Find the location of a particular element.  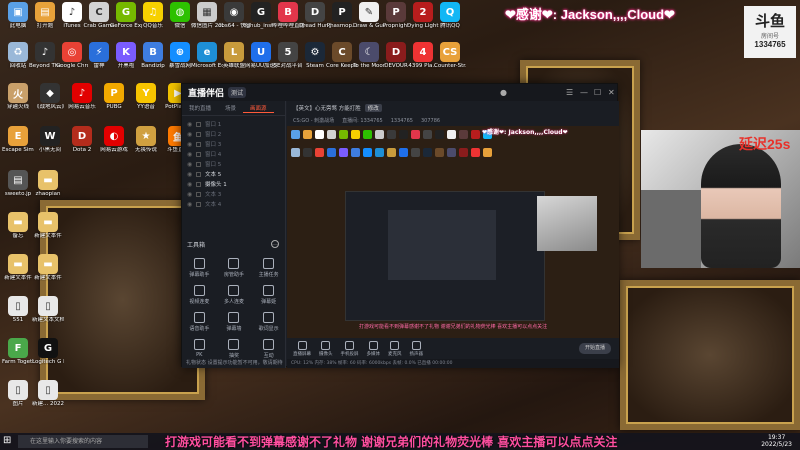

tool-button: 互动 is located at coordinates (268, 349).